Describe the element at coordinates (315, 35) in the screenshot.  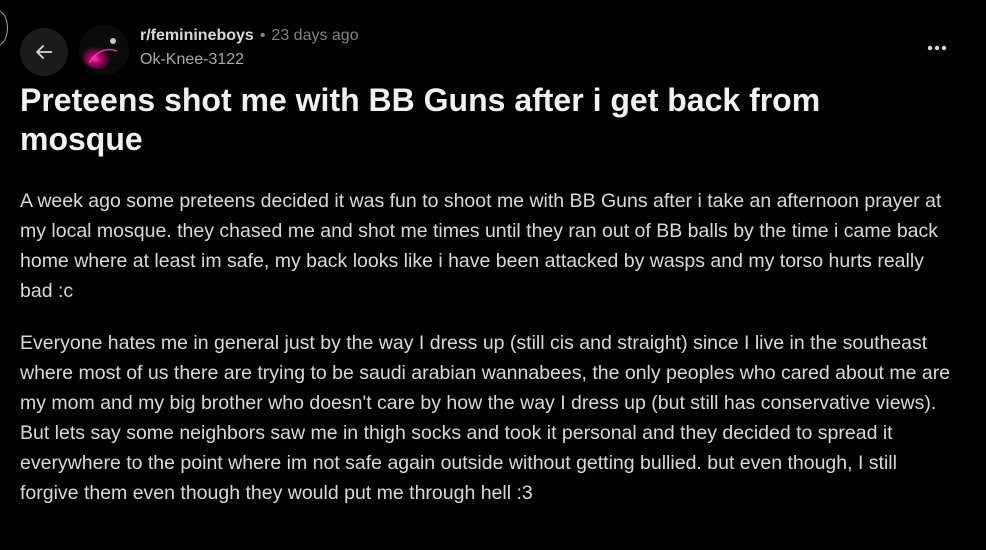
I see `post-timestamp: 23 days ago` at that location.